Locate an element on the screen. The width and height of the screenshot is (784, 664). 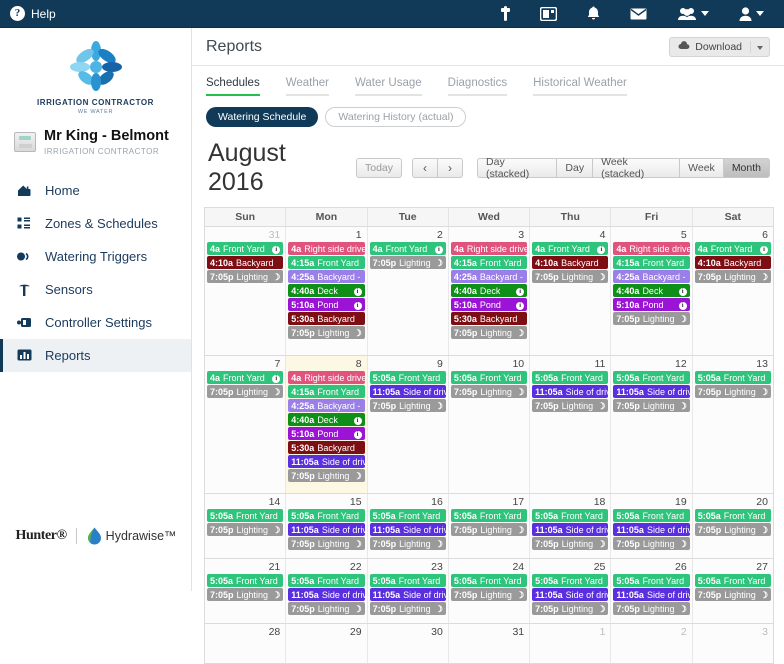
calendar-day-cell: 28 is located at coordinates (246, 643).